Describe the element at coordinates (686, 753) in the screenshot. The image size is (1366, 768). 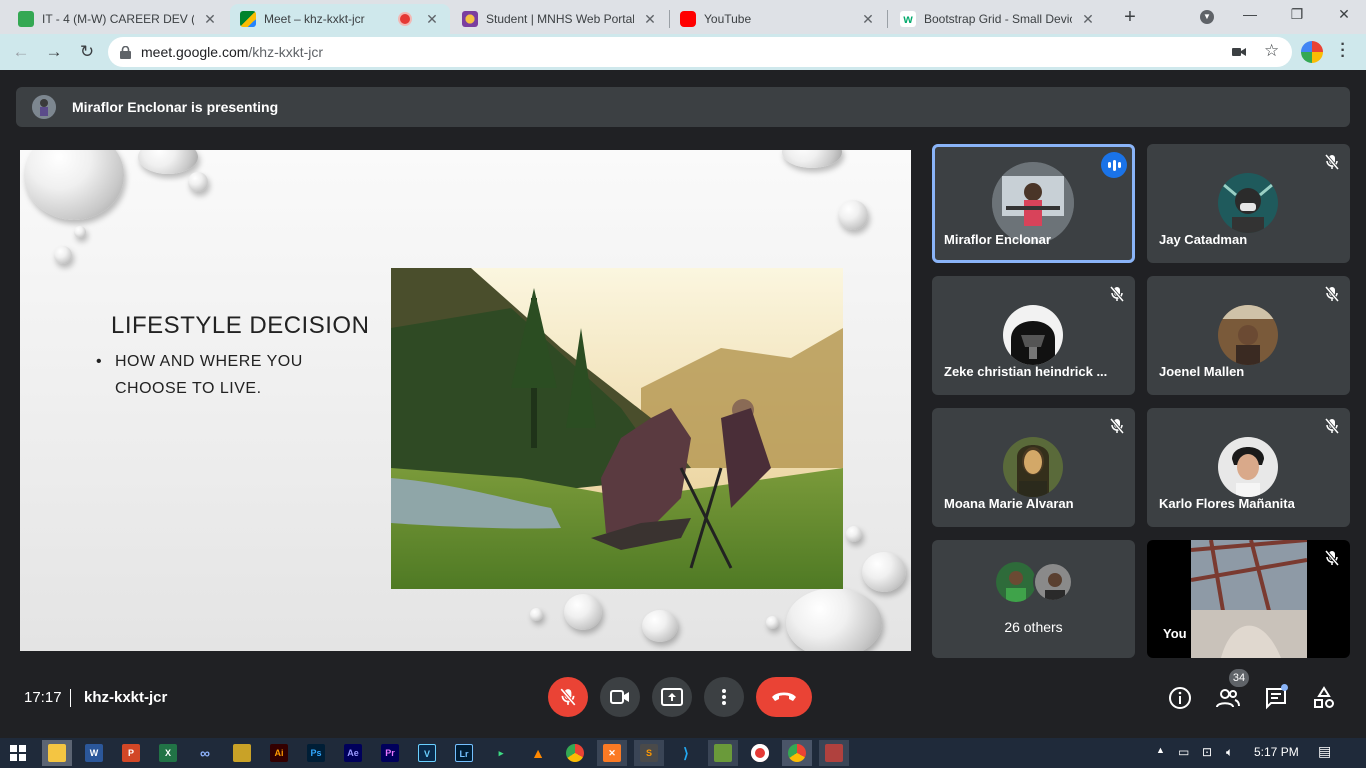
I see `vscode-icon: ⟩` at that location.